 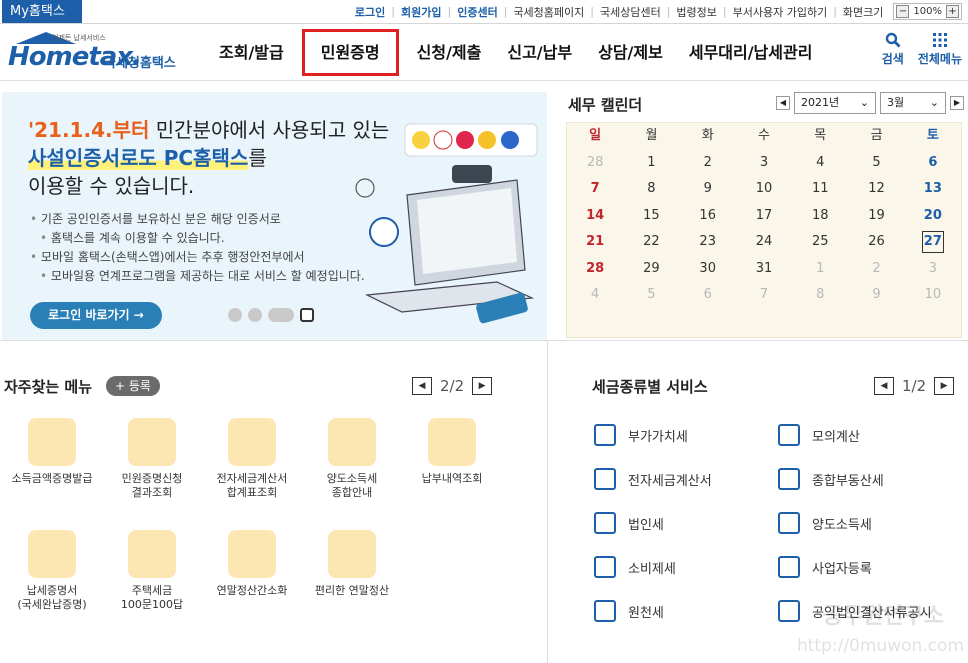 What do you see at coordinates (780, 12) in the screenshot?
I see `dept-user-signup-link: 부서사용자 가입하기` at bounding box center [780, 12].